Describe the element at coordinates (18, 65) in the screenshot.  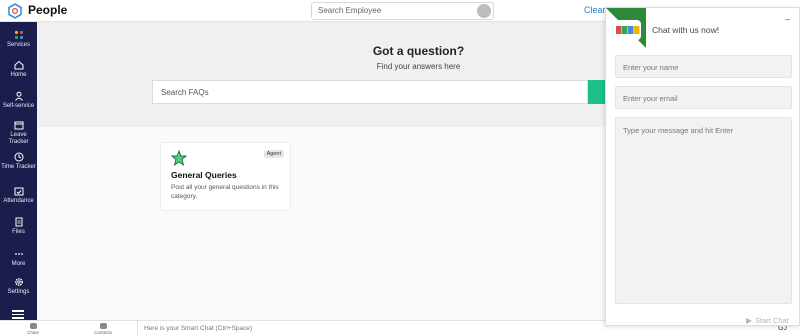
I see `home-icon` at that location.